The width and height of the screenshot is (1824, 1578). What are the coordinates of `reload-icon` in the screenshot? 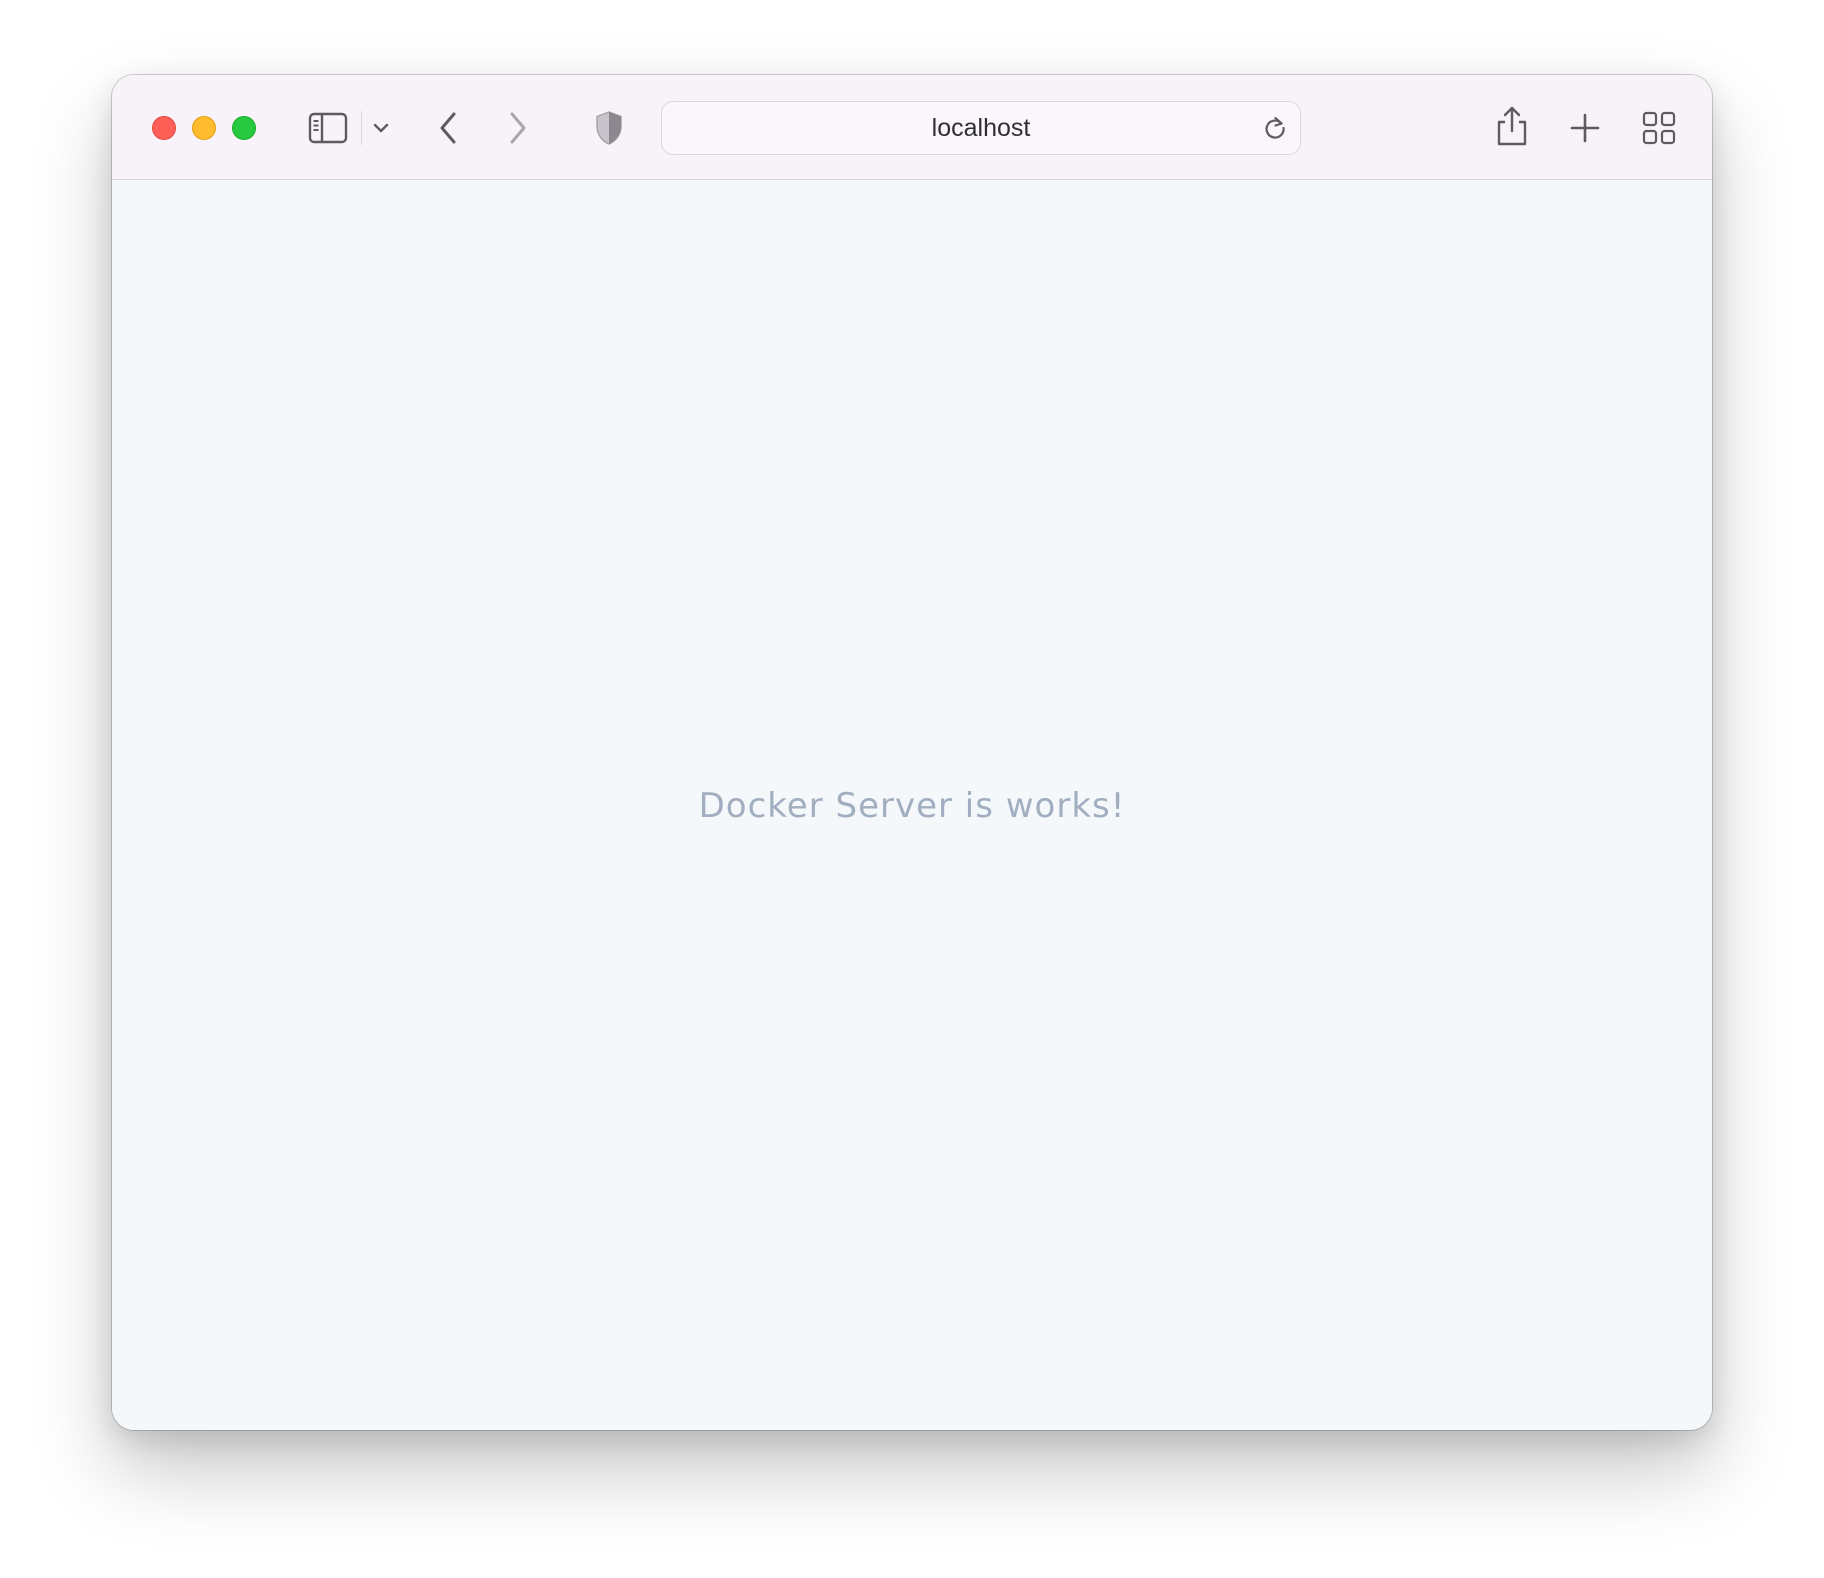 It's located at (1275, 127).